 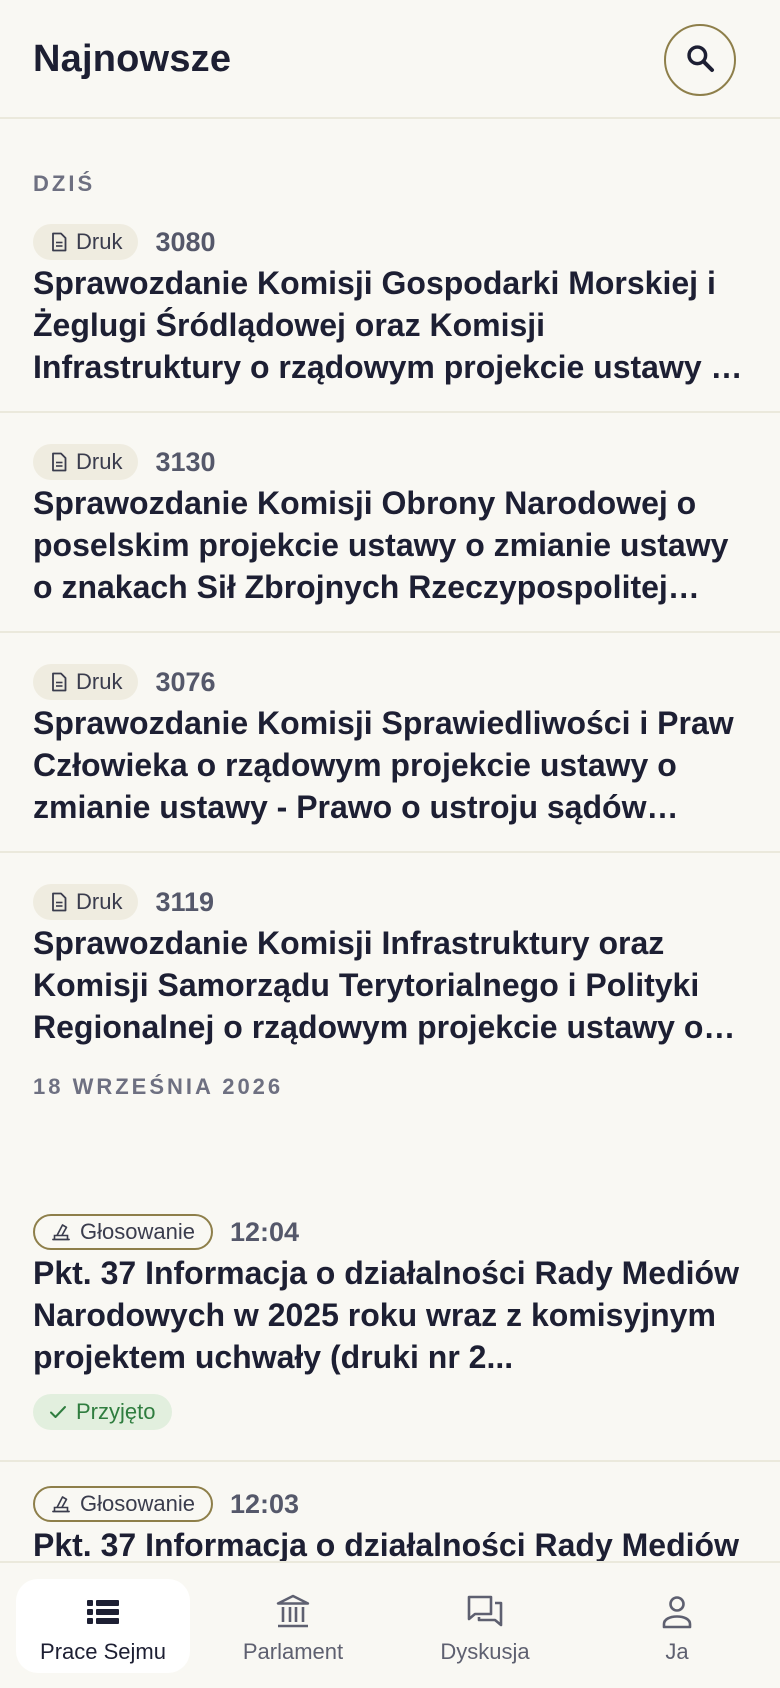 I want to click on item-meta: Głosowanie 12:04, so click(x=166, y=1232).